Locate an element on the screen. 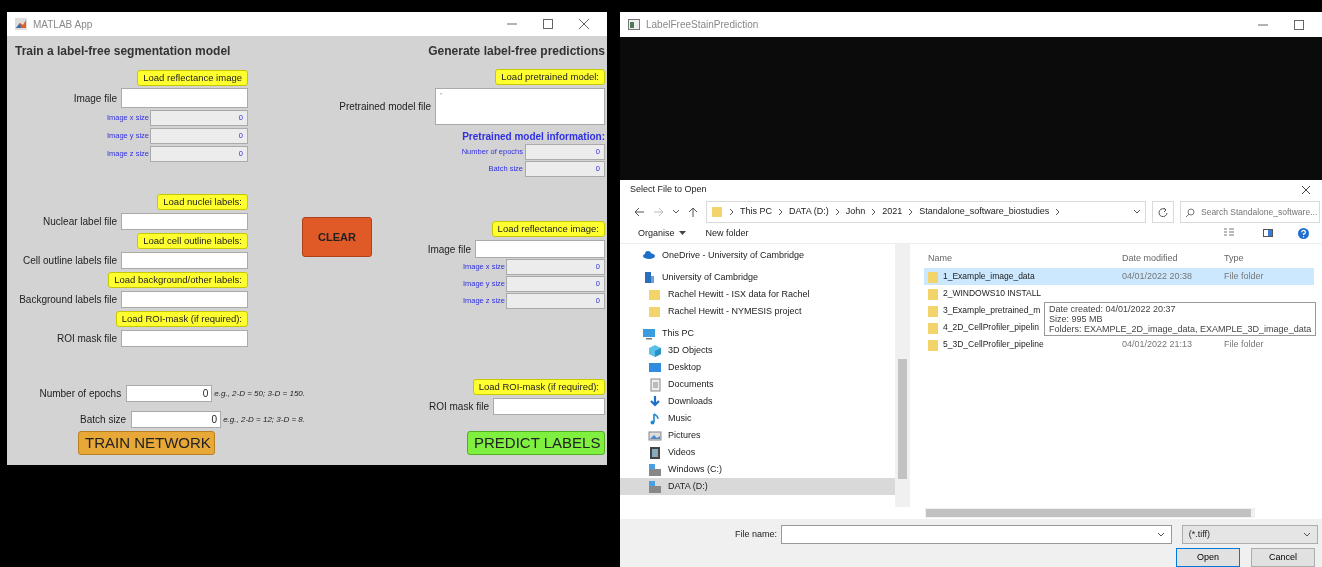  section-title: Generate label-free predictions is located at coordinates (516, 51).